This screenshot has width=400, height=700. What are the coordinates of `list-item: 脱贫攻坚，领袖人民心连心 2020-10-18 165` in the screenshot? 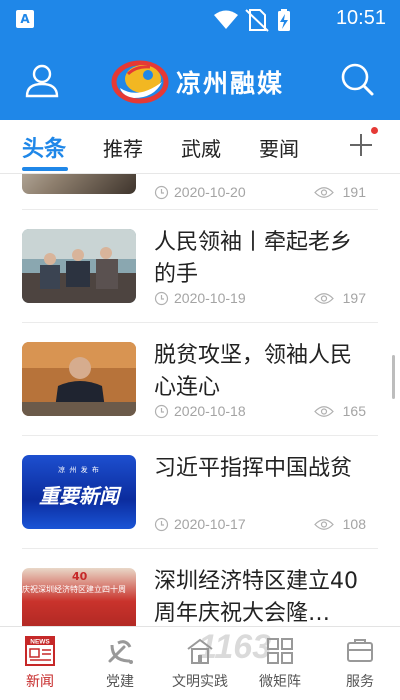 It's located at (200, 379).